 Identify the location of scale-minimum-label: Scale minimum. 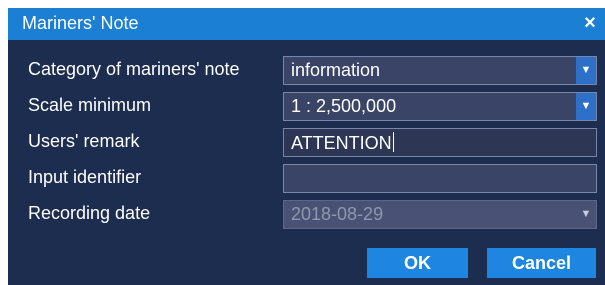
(90, 105).